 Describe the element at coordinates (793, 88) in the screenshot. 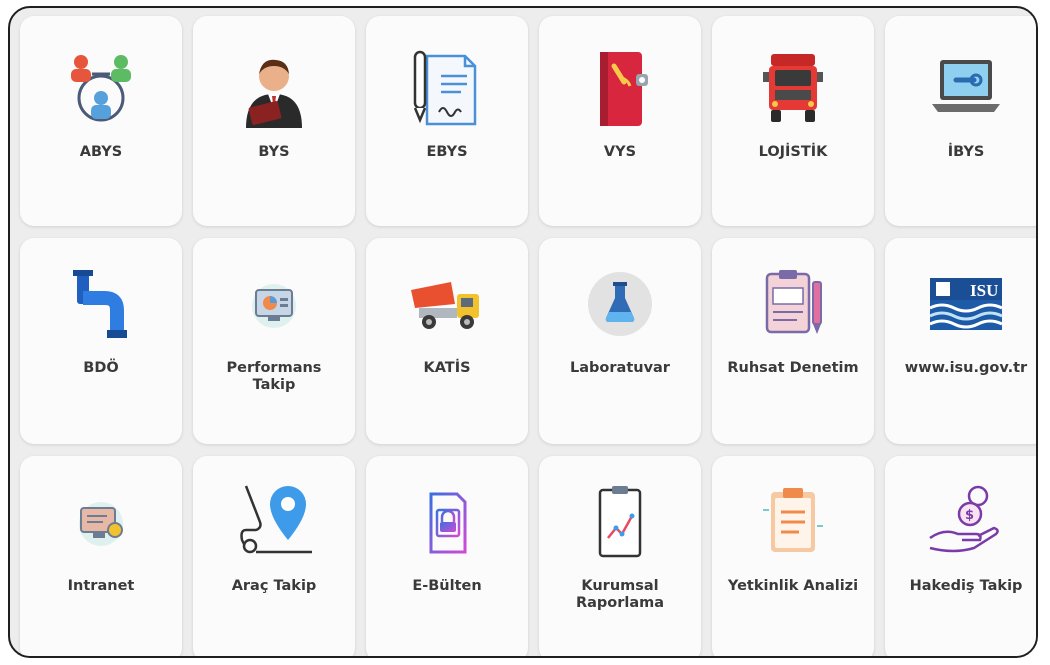

I see `truck-front-icon` at that location.